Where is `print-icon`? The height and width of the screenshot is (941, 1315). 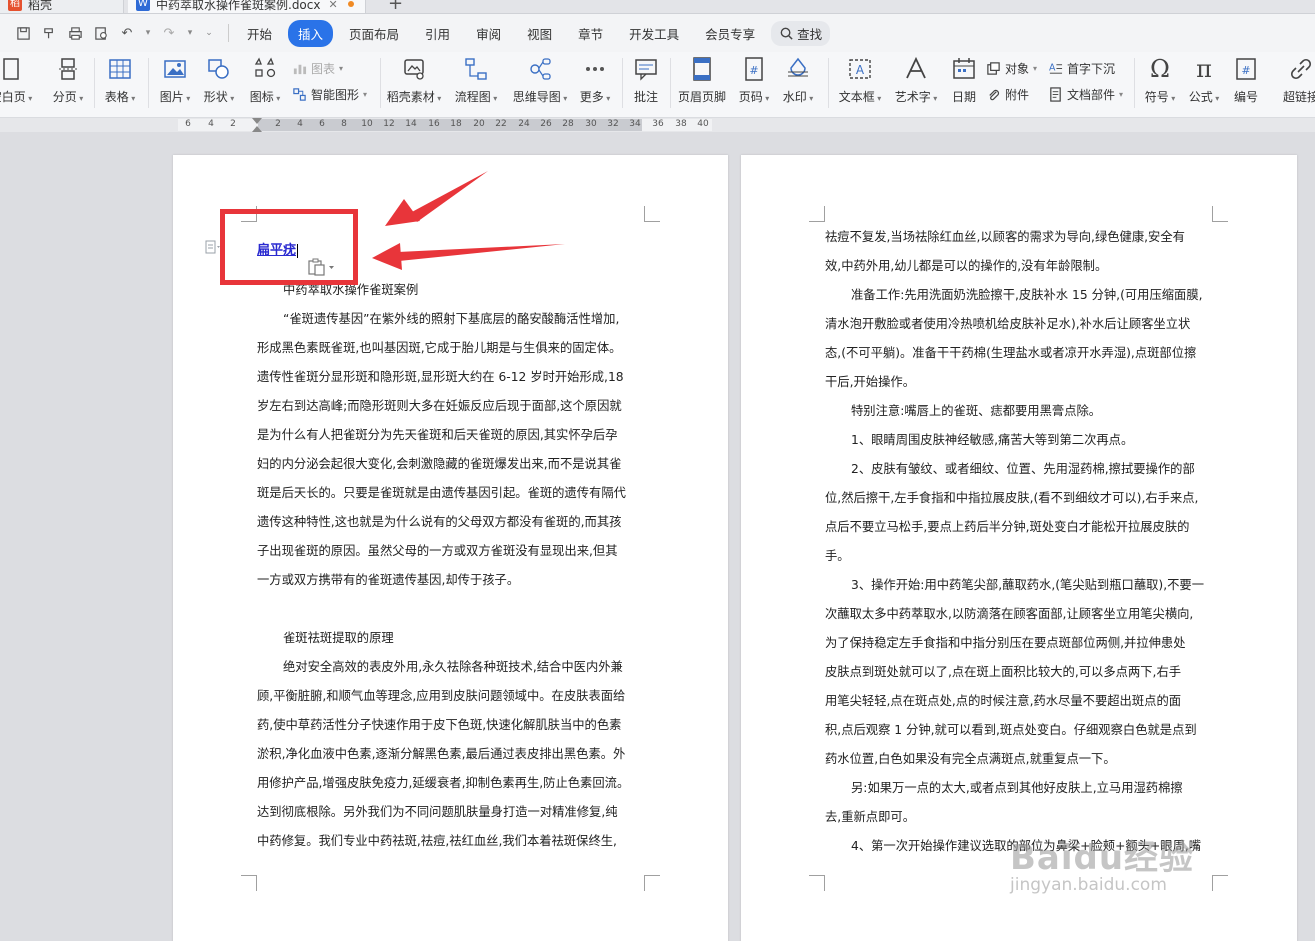 print-icon is located at coordinates (75, 33).